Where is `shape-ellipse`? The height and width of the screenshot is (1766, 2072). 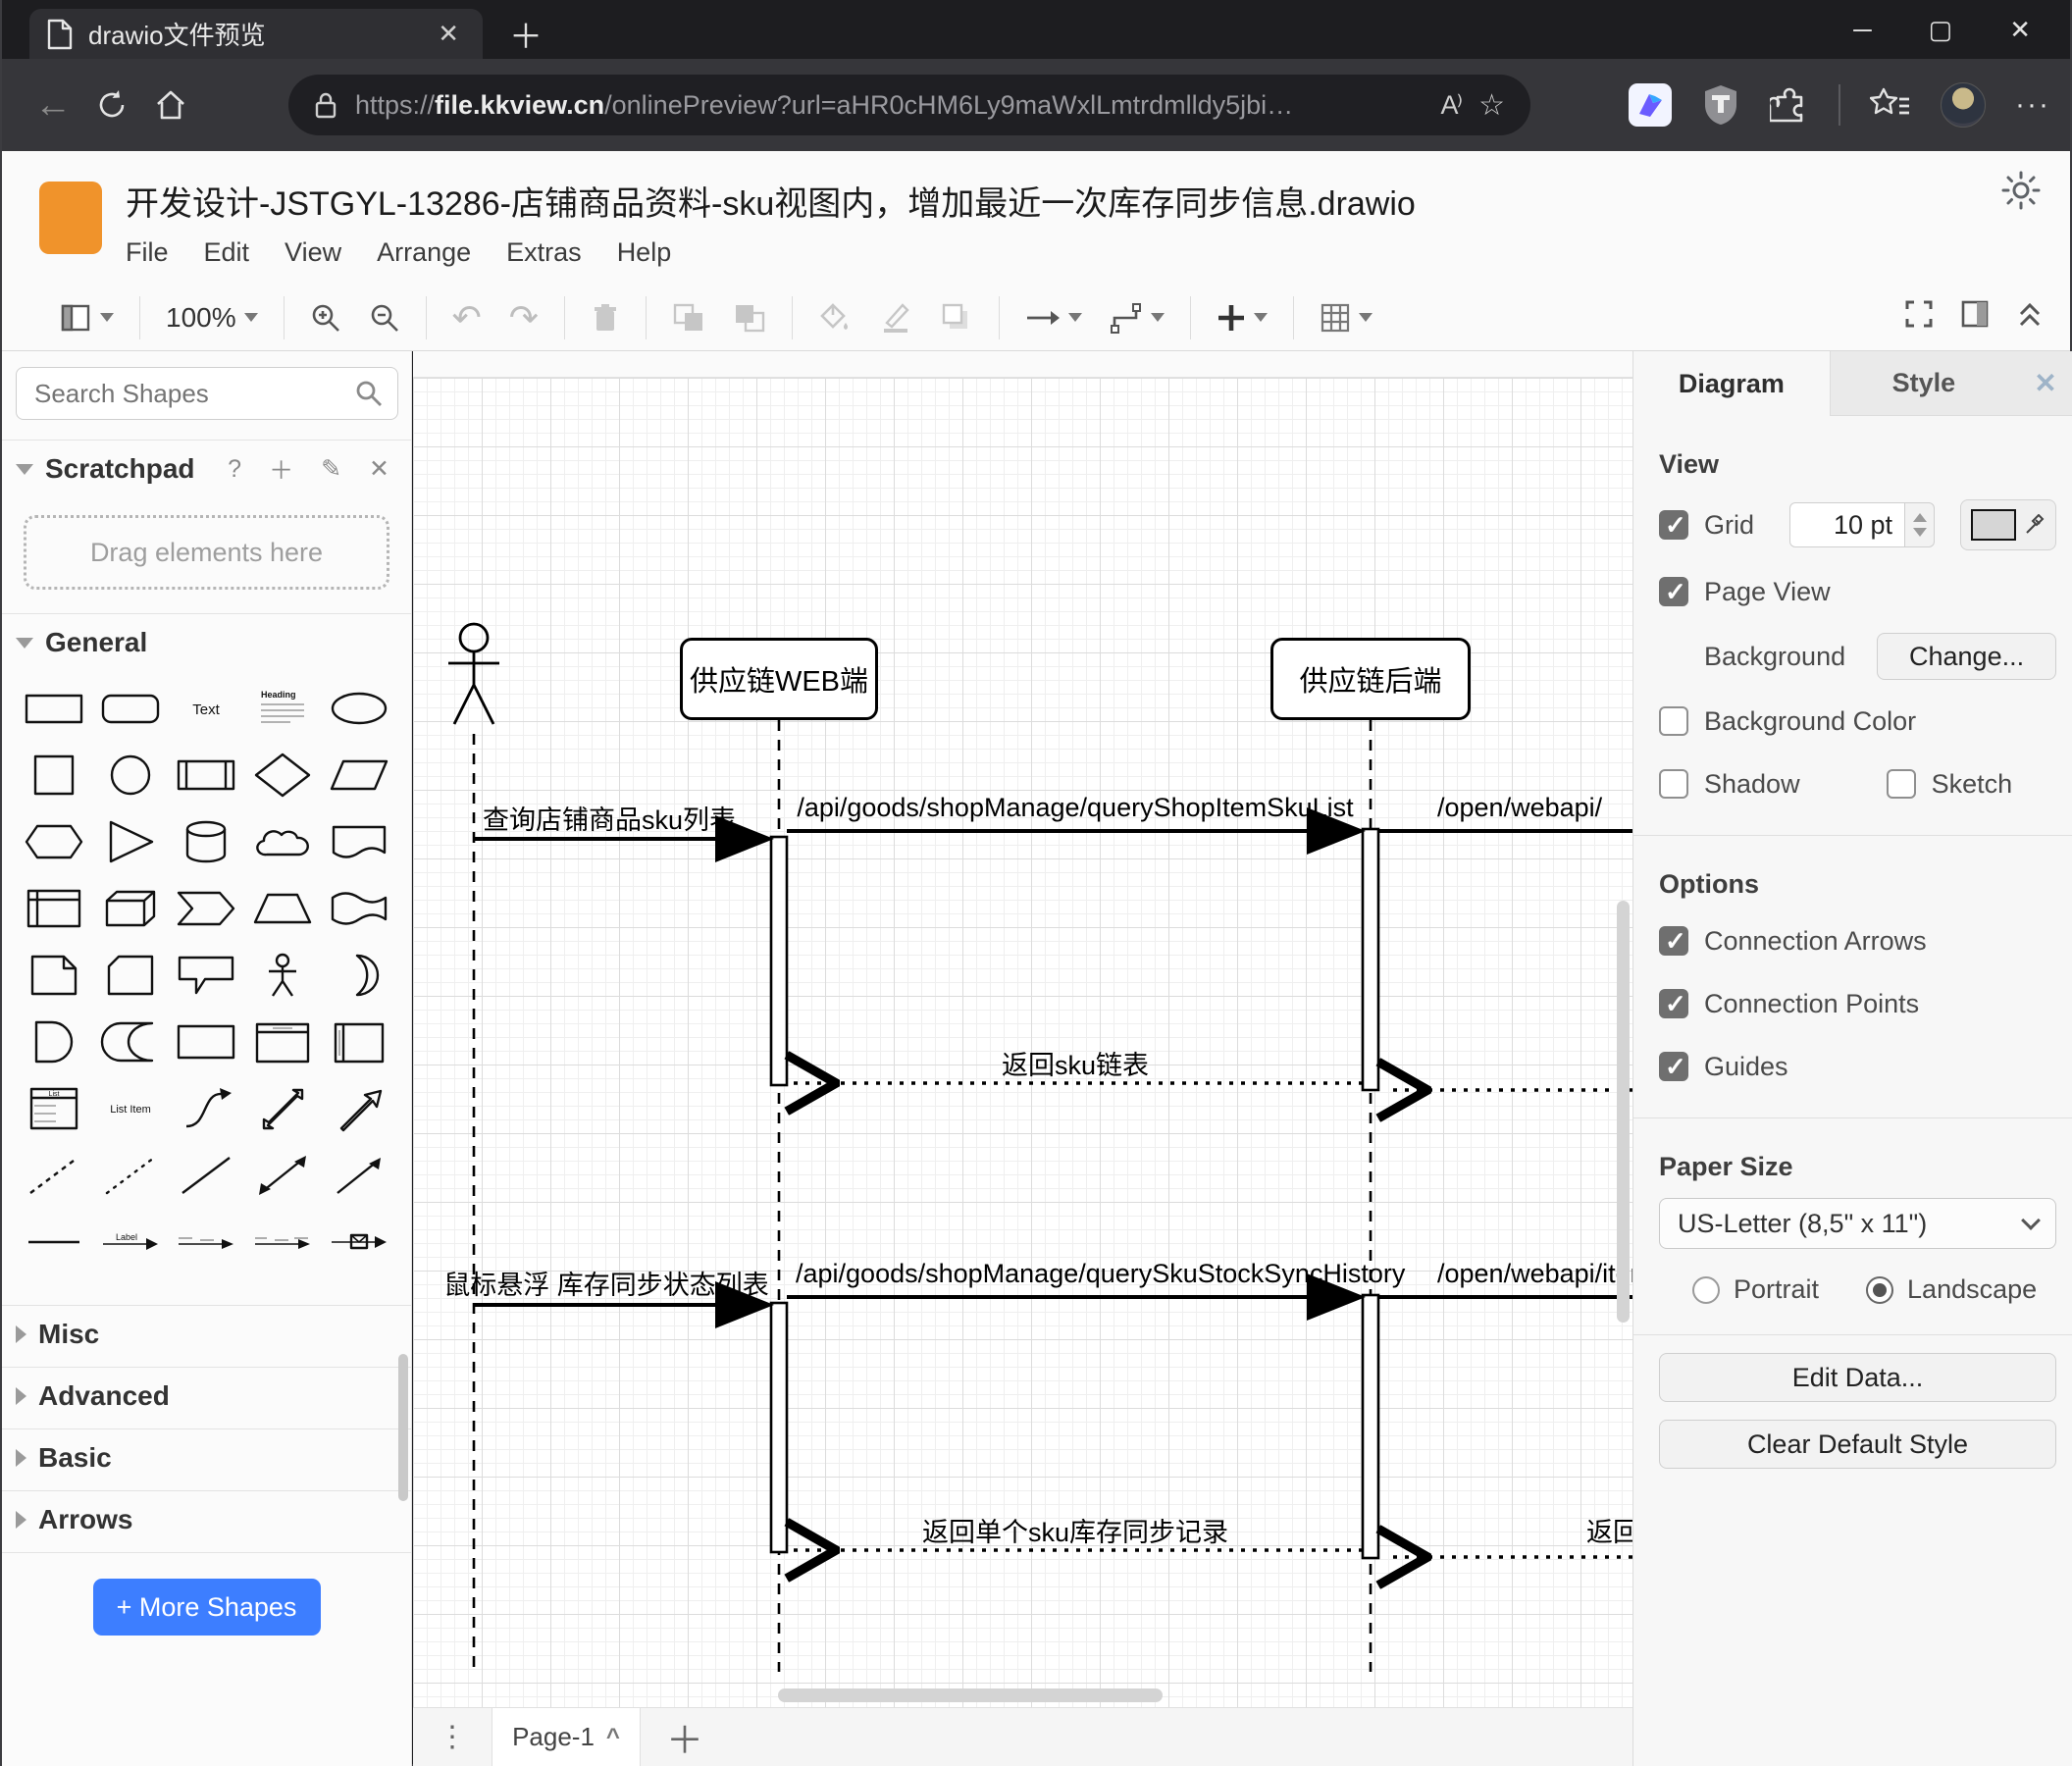
shape-ellipse is located at coordinates (359, 709).